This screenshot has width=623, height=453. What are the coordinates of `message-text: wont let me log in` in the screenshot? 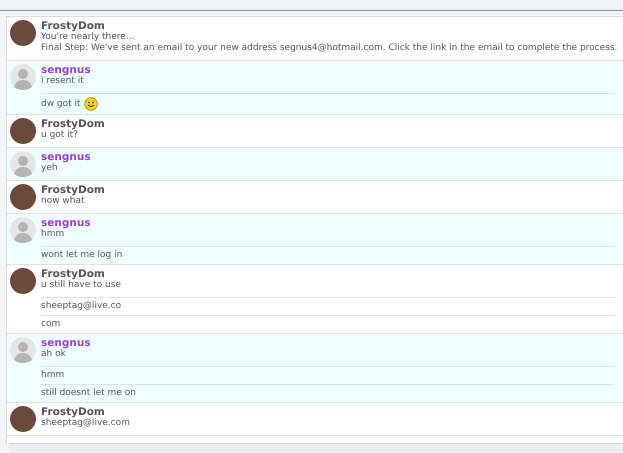 It's located at (81, 255).